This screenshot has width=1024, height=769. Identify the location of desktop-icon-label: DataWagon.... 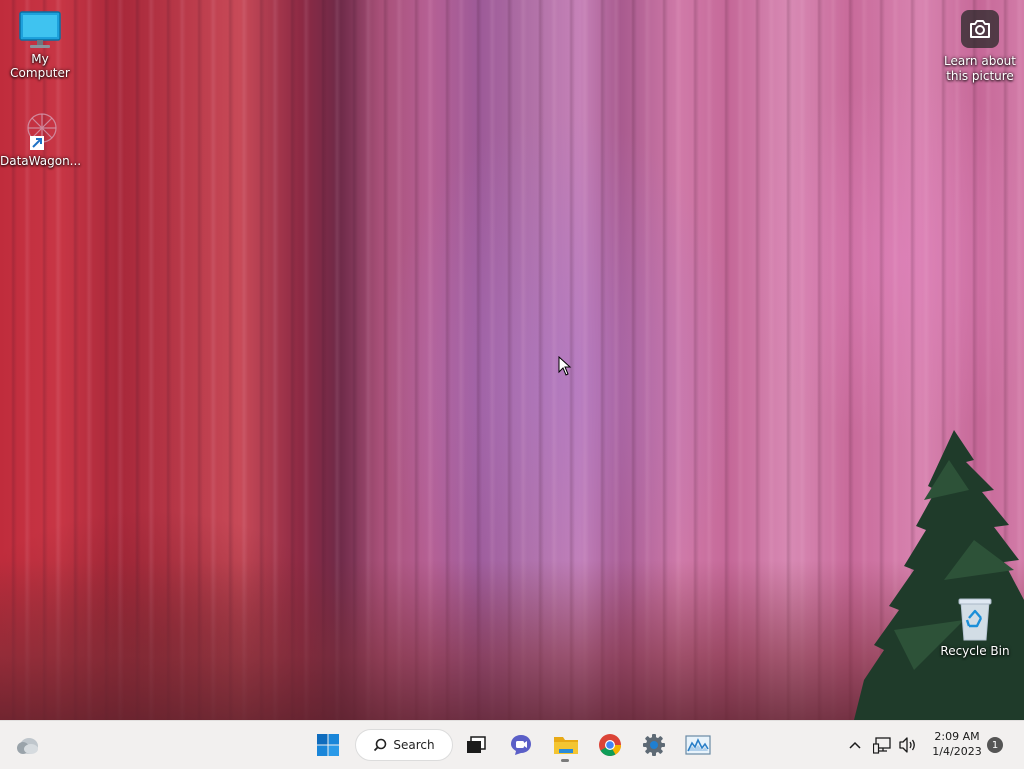
(41, 161).